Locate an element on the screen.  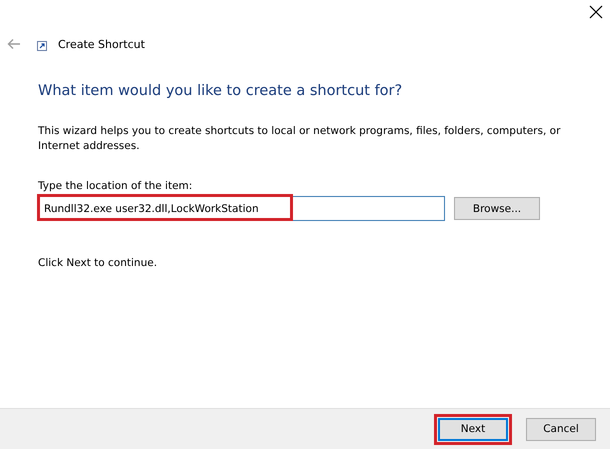
instruction-text: Click Next to continue. is located at coordinates (98, 263).